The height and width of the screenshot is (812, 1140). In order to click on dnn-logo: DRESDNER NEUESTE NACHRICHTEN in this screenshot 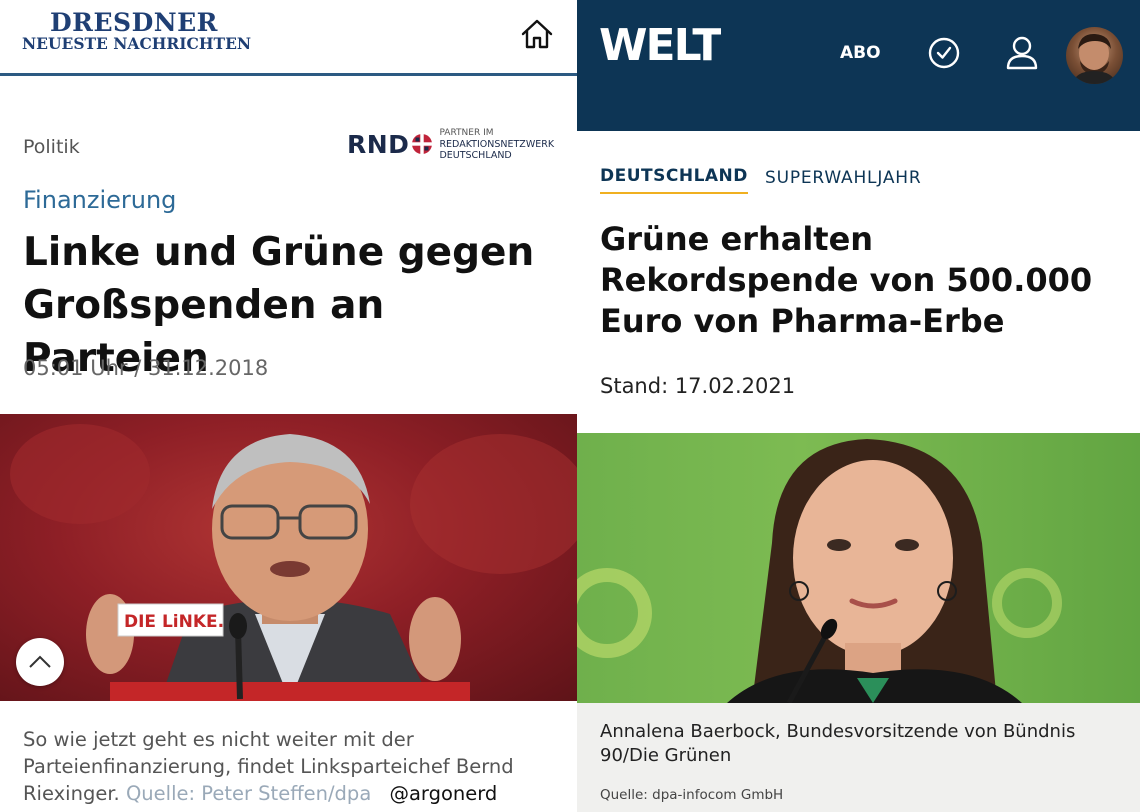, I will do `click(136, 31)`.